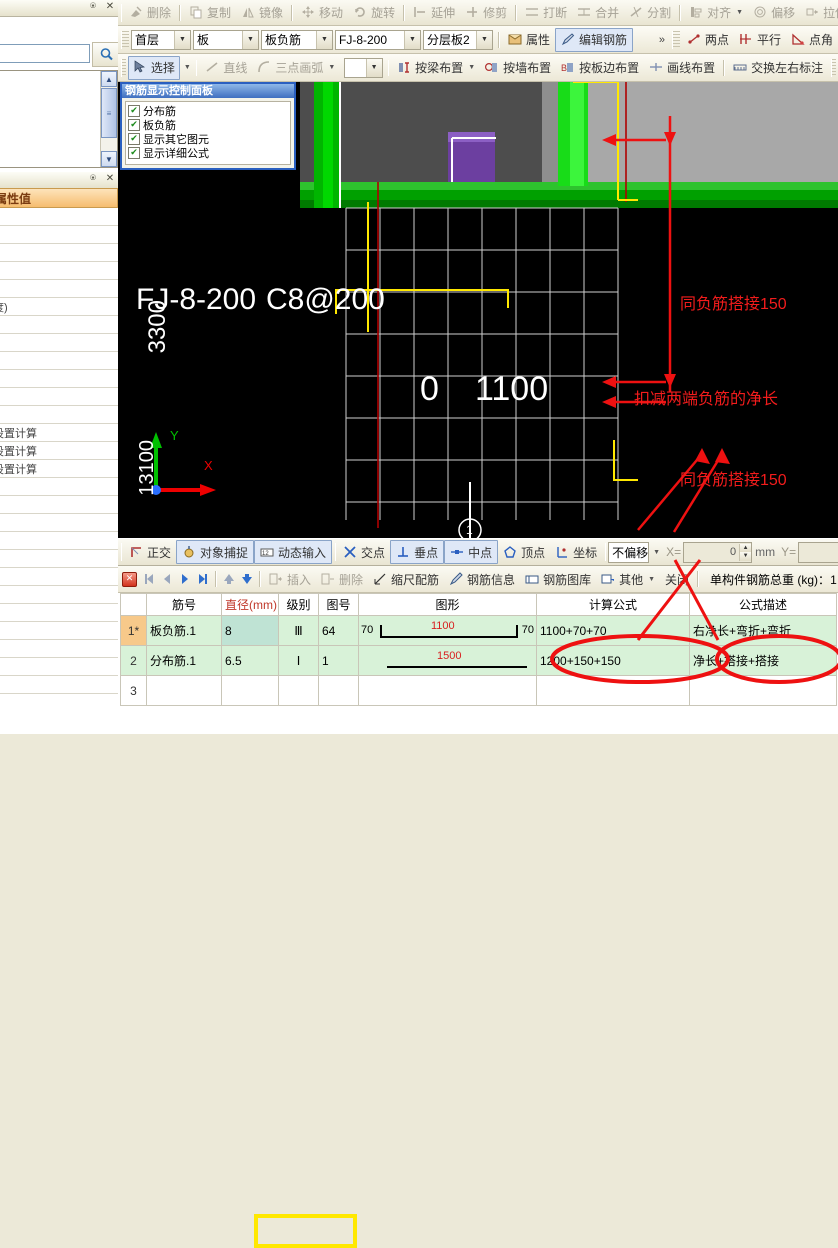 The width and height of the screenshot is (838, 1248). What do you see at coordinates (812, 40) in the screenshot?
I see `measure-tool-point-angle: 点角` at bounding box center [812, 40].